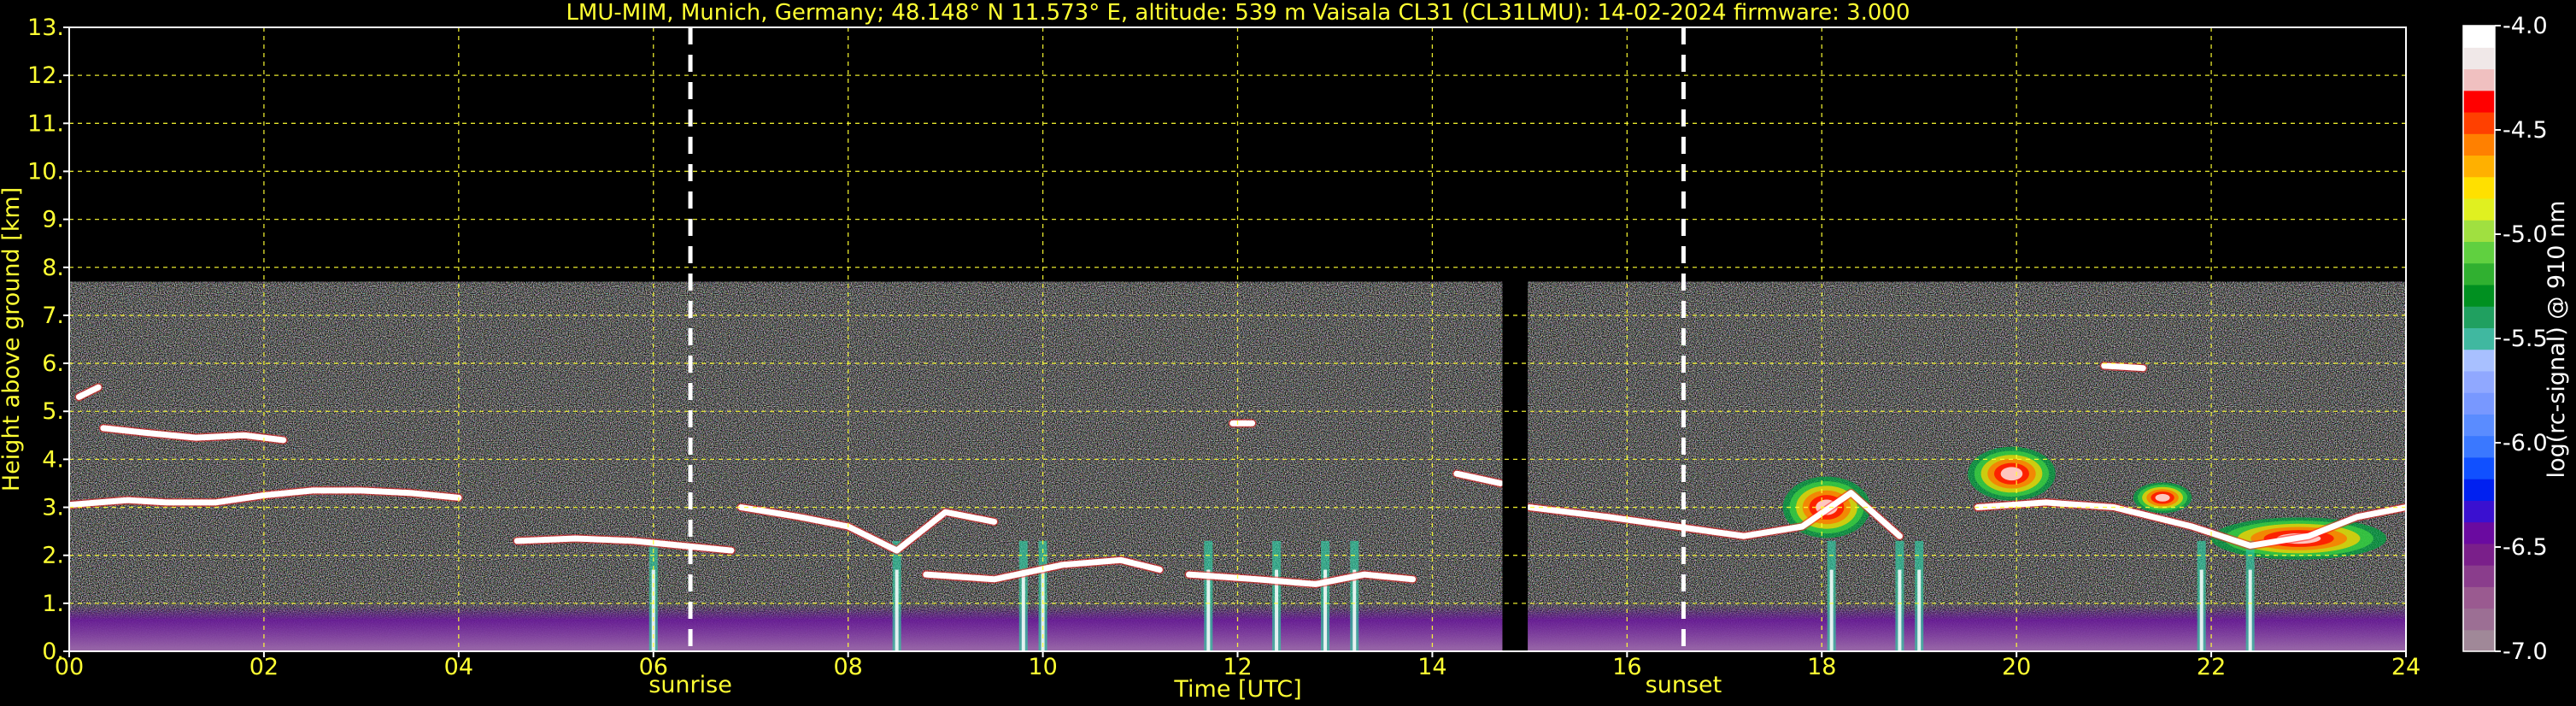  I want to click on sun-marker-label: sunrise, so click(690, 685).